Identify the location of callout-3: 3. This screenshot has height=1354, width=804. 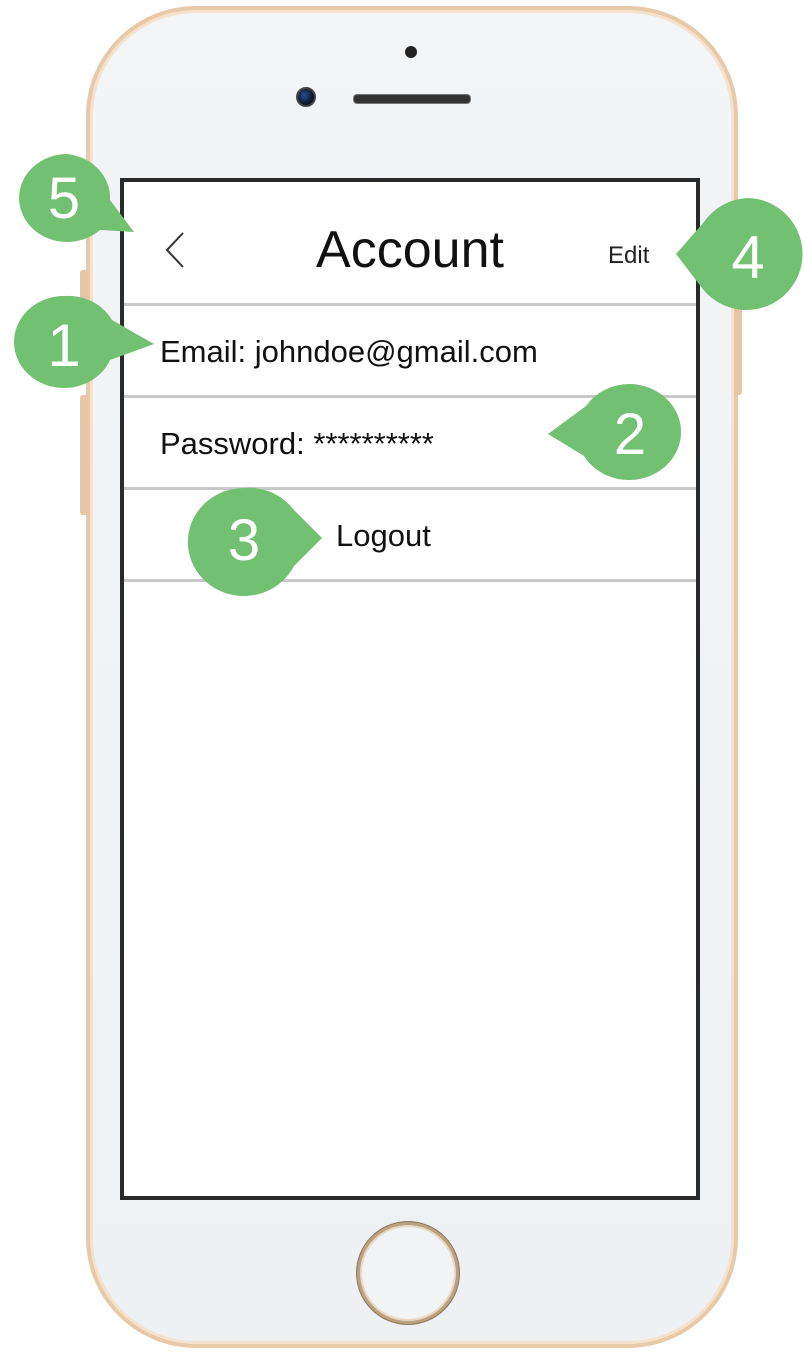
(254, 541).